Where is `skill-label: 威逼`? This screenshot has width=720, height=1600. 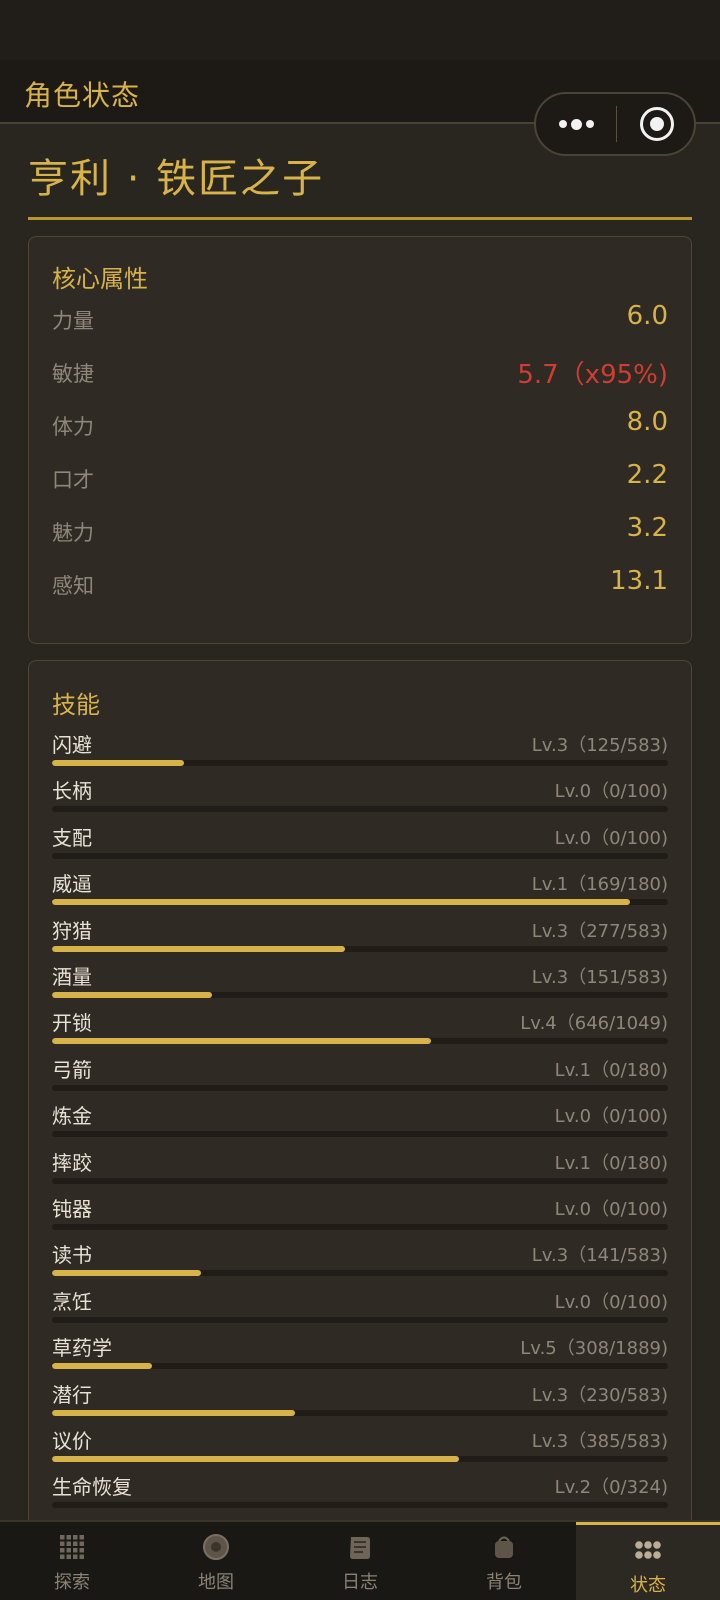
skill-label: 威逼 is located at coordinates (72, 884).